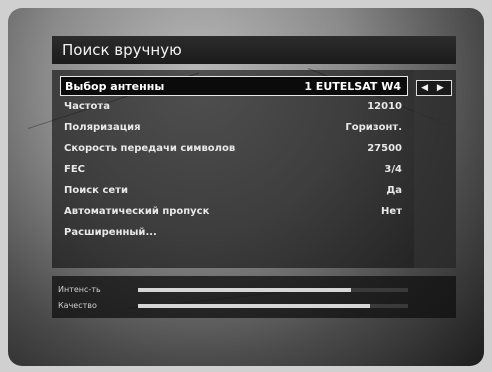  What do you see at coordinates (245, 290) in the screenshot?
I see `signal-strength-fill` at bounding box center [245, 290].